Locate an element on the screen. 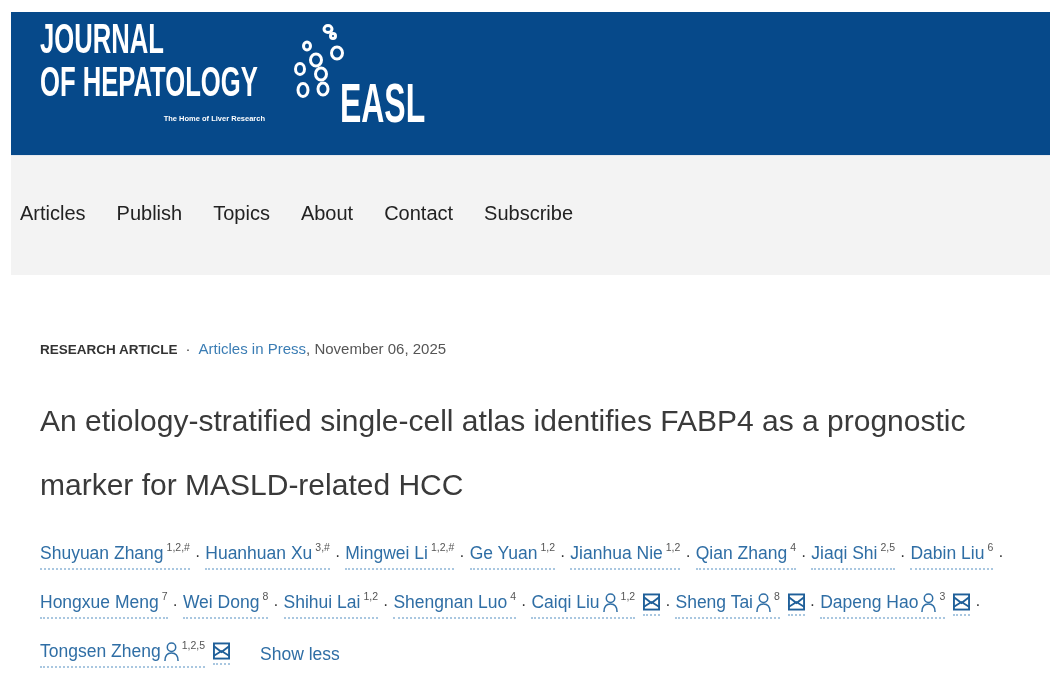  article-title: An etiology-stratified single-cell atlas identifies FABP4 as a prognostic marker for MASLD-related HCC is located at coordinates (503, 453).